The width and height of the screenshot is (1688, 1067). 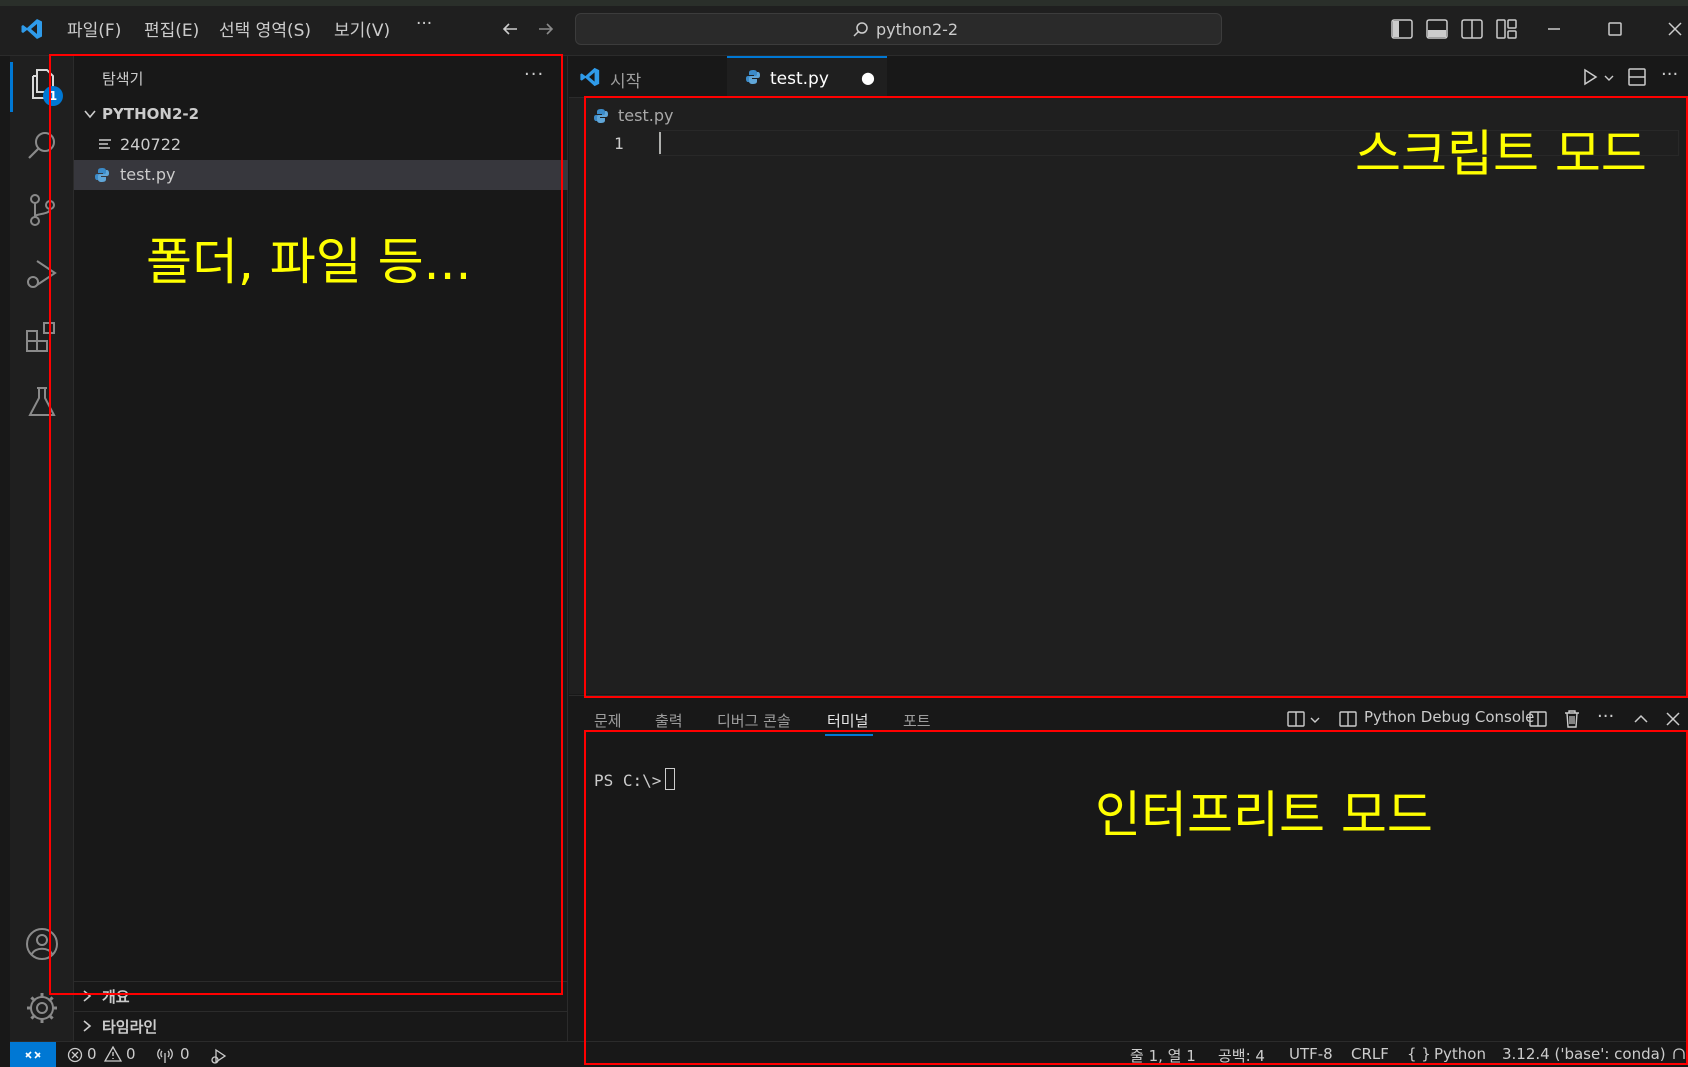 I want to click on toggle-primary-sidebar-icon, so click(x=1402, y=29).